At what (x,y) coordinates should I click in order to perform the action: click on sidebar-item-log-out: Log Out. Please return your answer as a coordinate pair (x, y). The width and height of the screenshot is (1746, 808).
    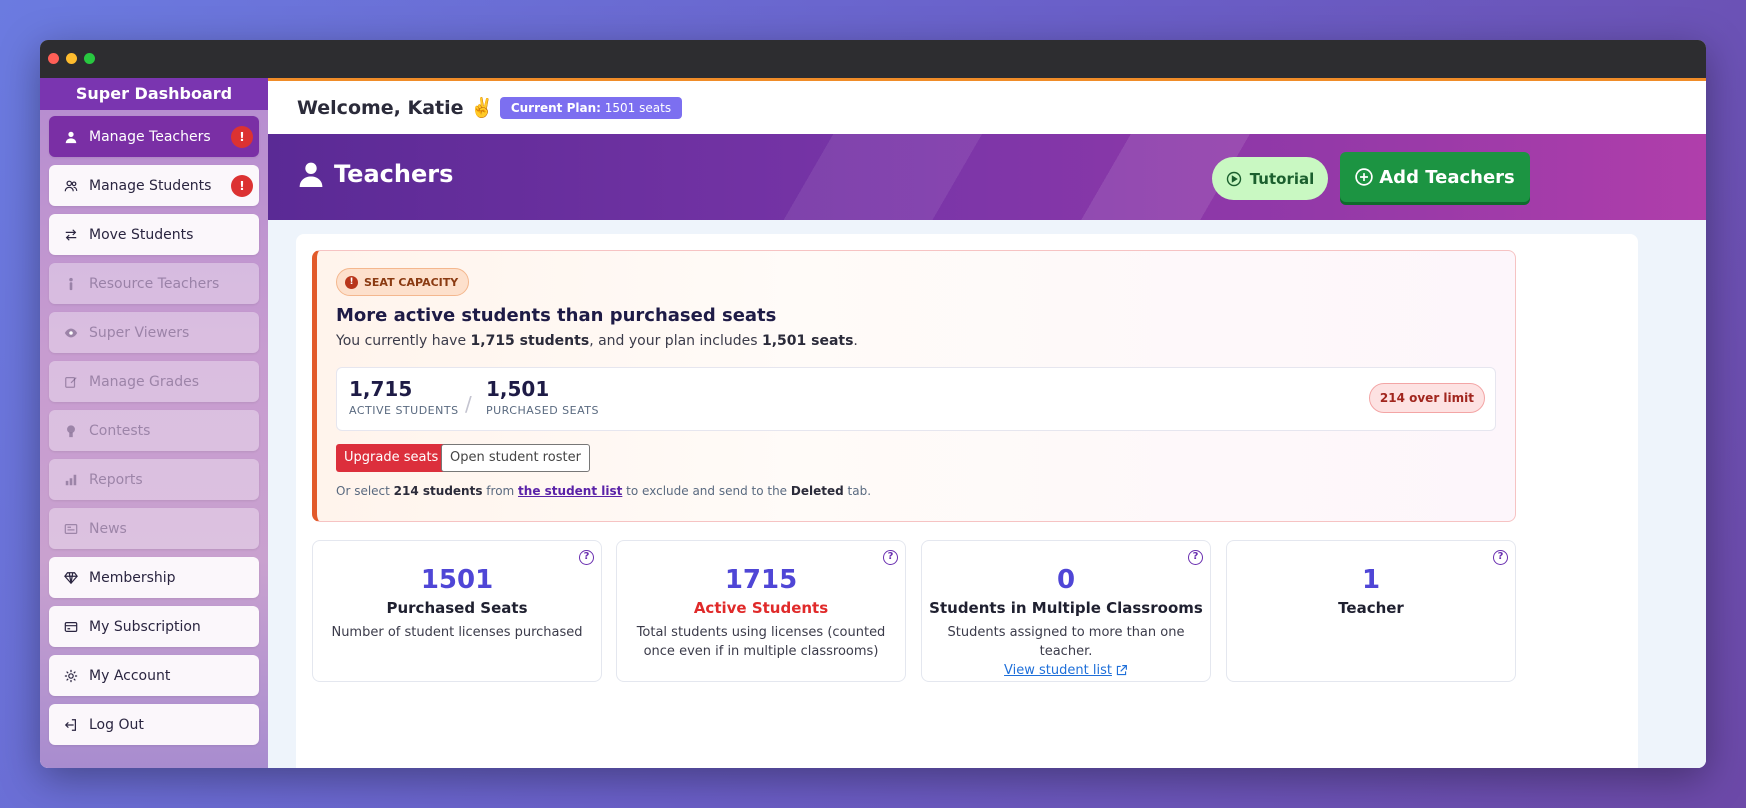
    Looking at the image, I should click on (154, 724).